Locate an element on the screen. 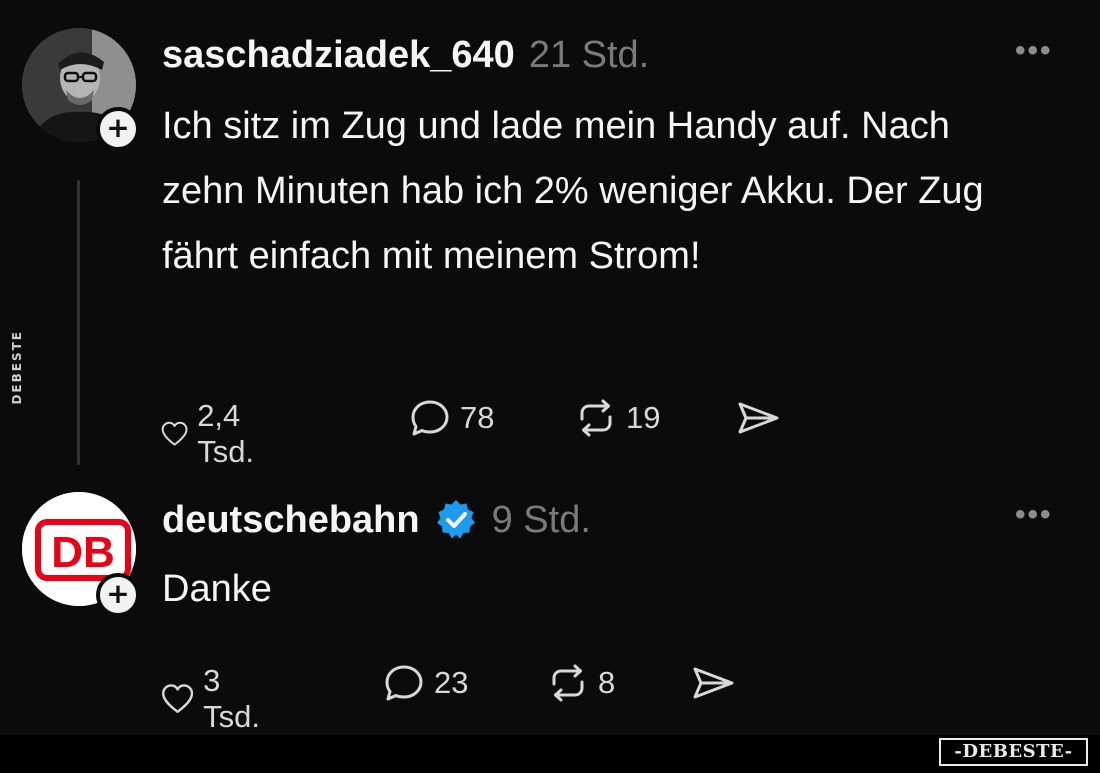  like-button: 2,4 Tsd. is located at coordinates (214, 434).